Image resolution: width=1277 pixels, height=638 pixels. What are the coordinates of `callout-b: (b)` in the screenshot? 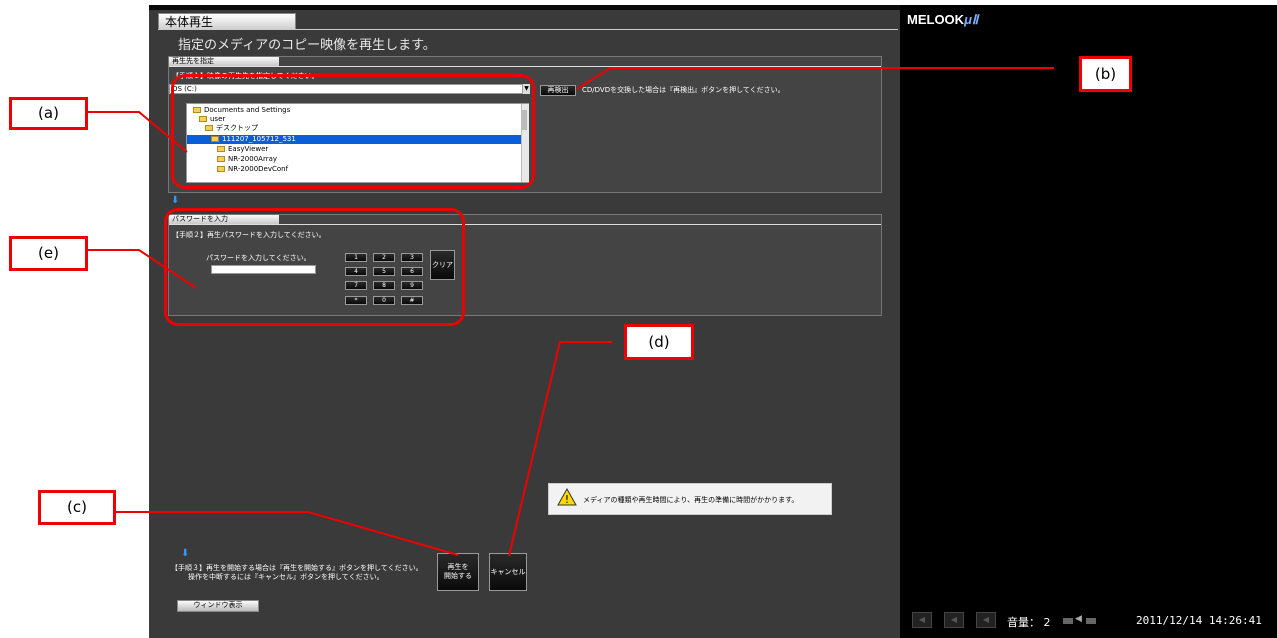 It's located at (1105, 74).